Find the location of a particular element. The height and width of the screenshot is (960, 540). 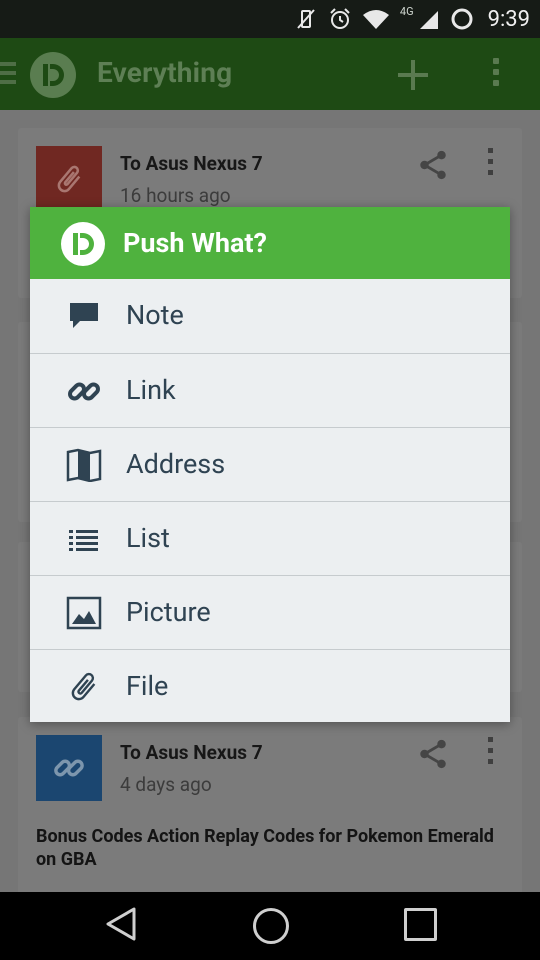

option-list: List is located at coordinates (270, 538).